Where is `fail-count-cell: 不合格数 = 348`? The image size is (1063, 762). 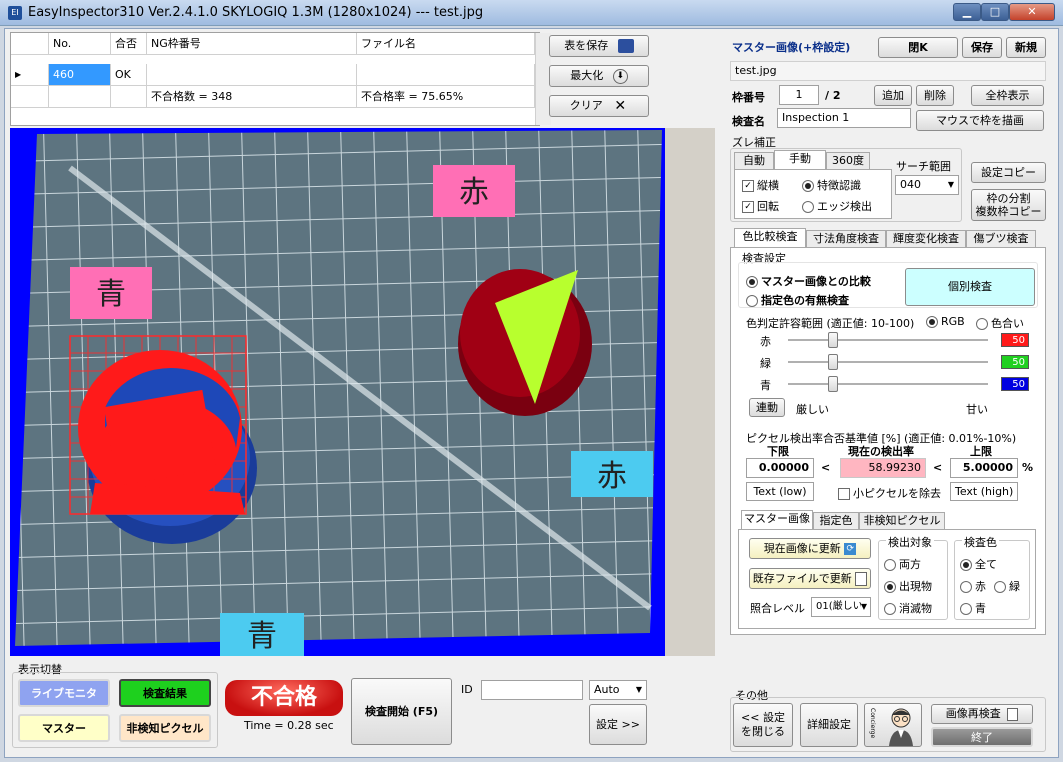 fail-count-cell: 不合格数 = 348 is located at coordinates (252, 97).